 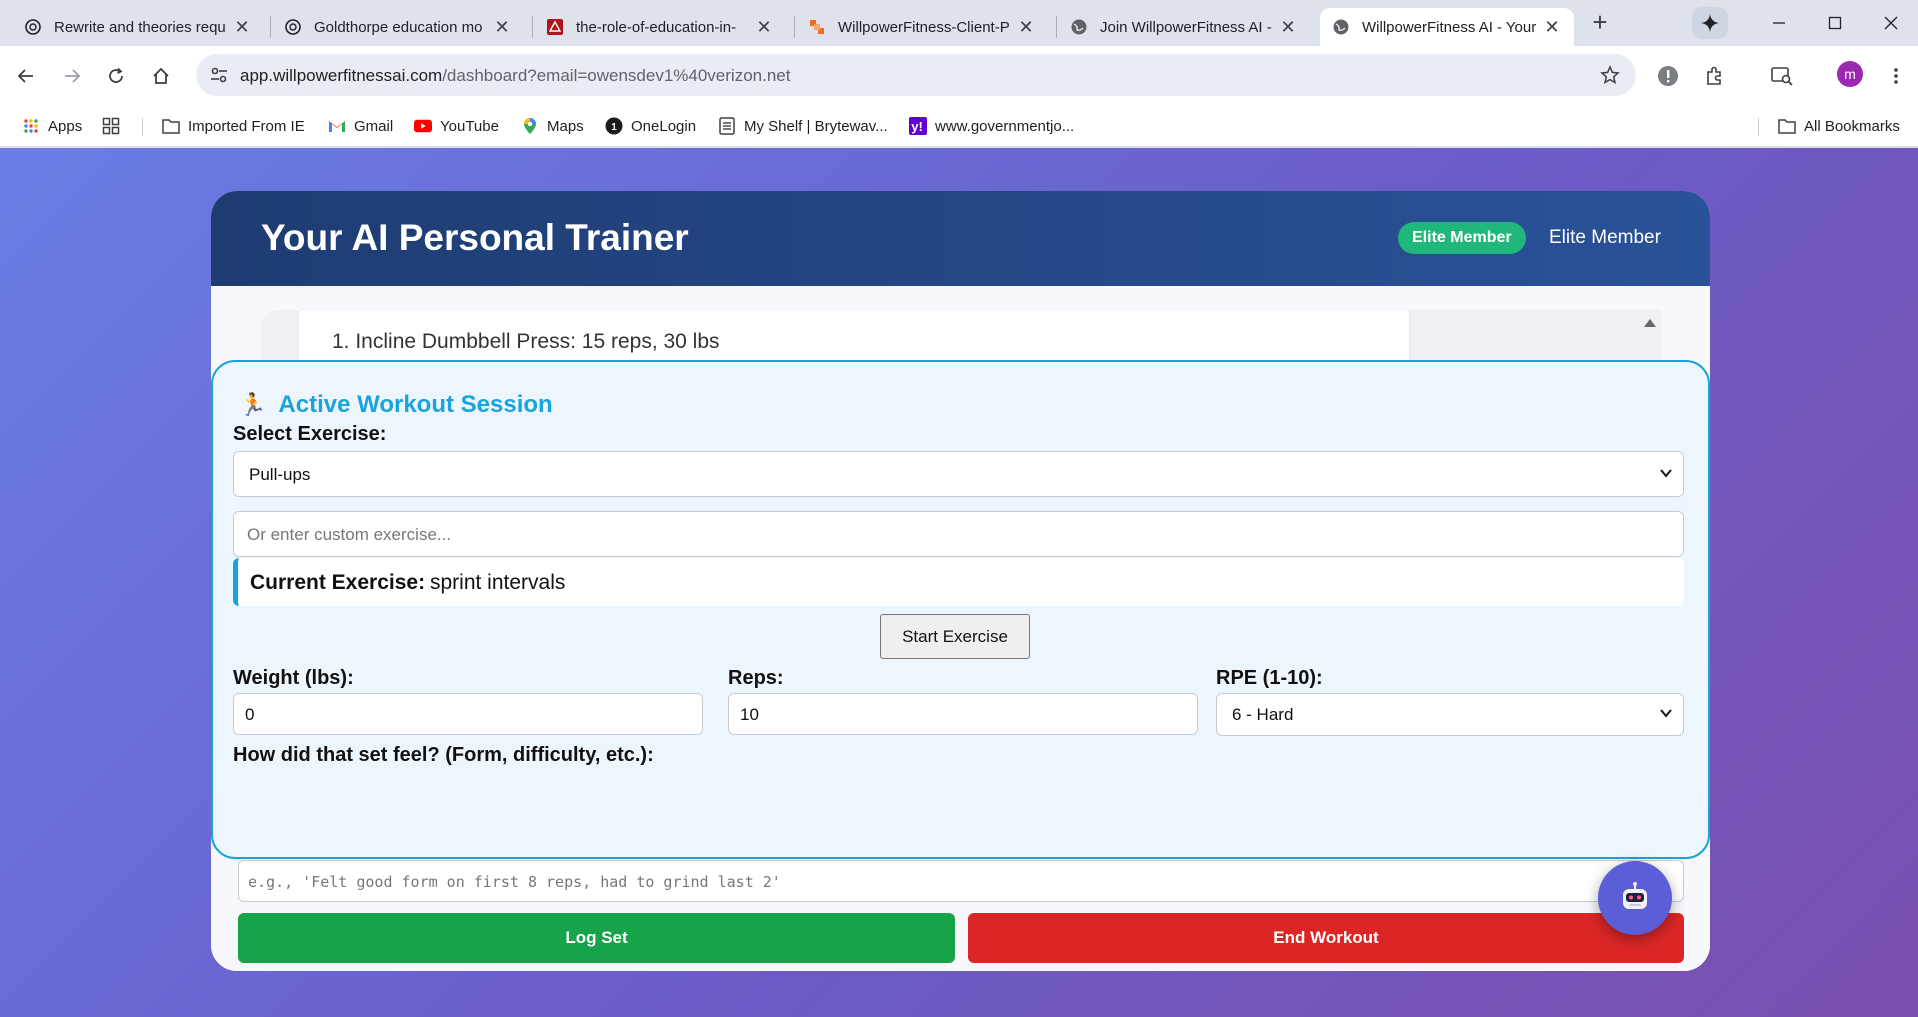 I want to click on bookmark-youtube: YouTube, so click(x=456, y=126).